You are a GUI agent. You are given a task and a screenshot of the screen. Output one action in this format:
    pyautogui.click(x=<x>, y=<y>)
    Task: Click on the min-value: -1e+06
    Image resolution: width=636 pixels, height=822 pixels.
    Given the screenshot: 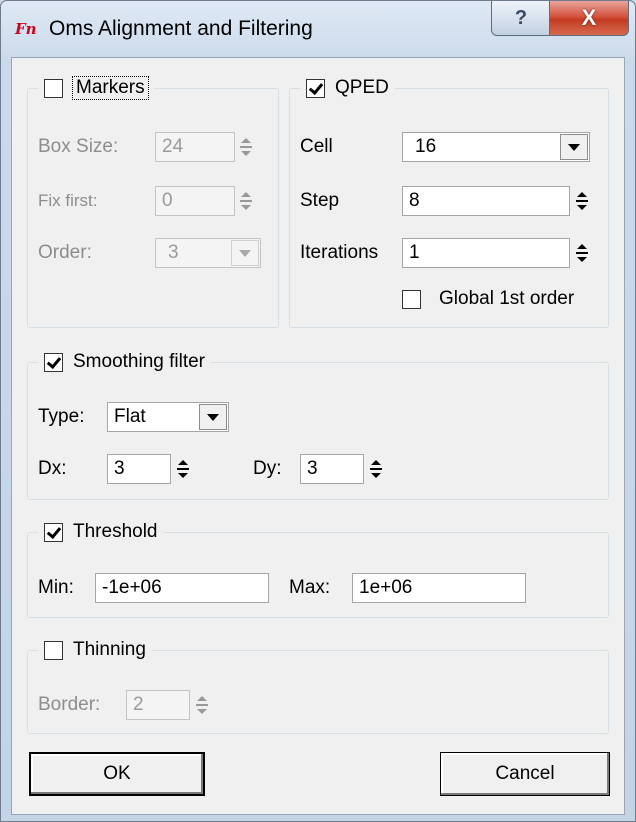 What is the action you would take?
    pyautogui.click(x=132, y=587)
    